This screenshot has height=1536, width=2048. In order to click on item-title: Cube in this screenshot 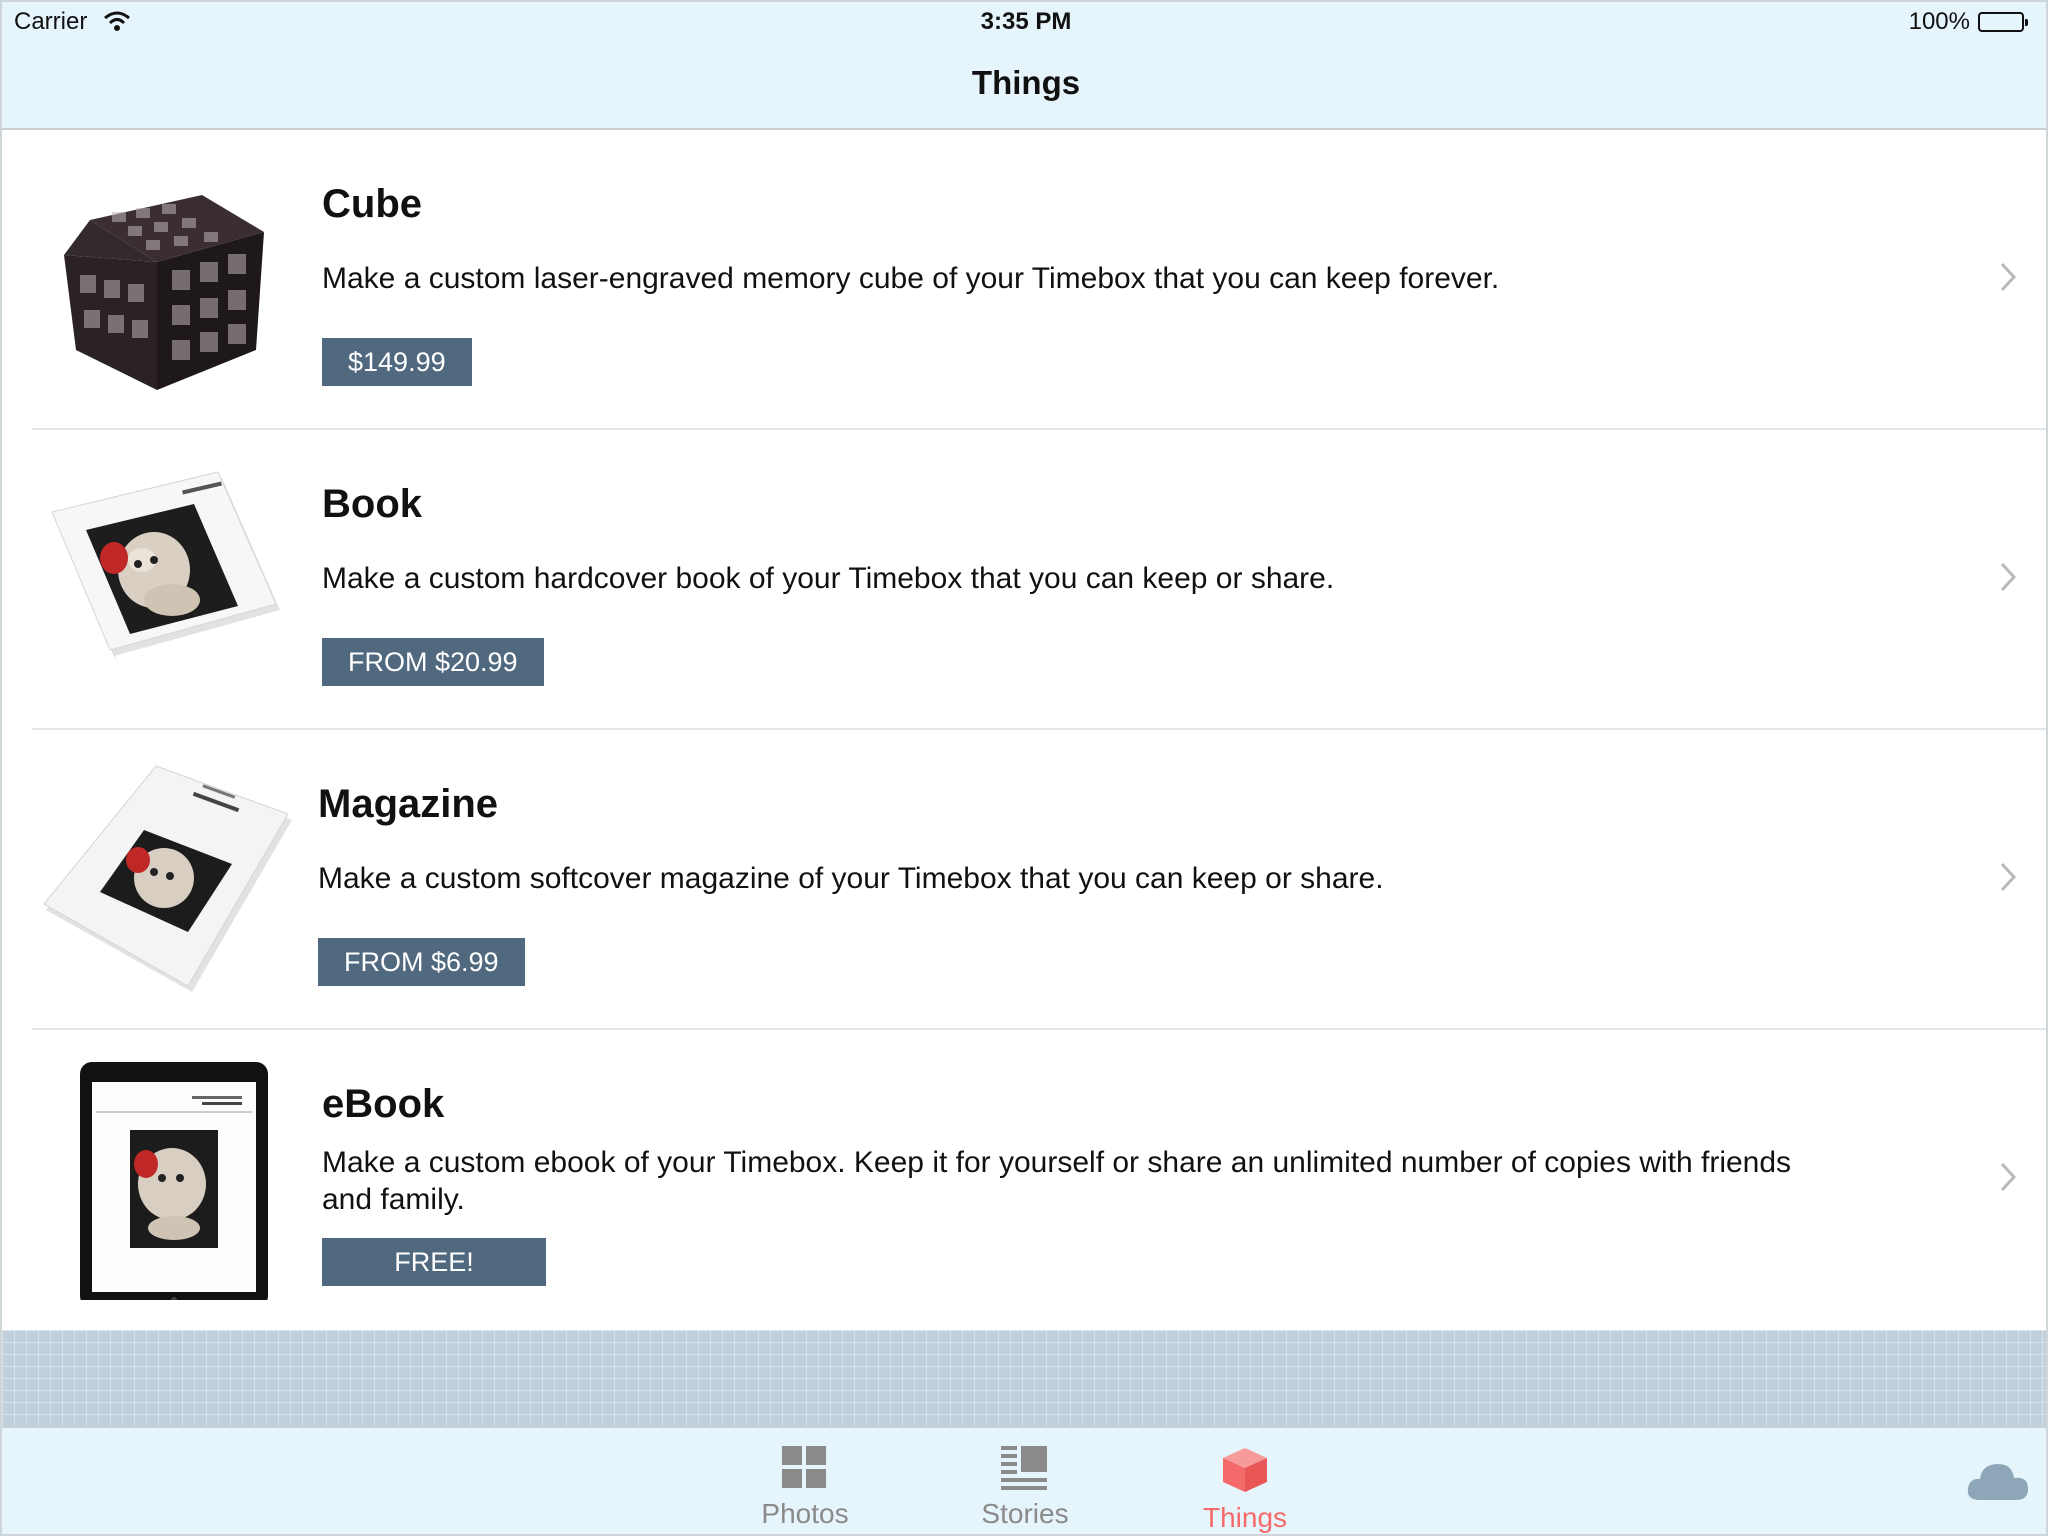, I will do `click(372, 204)`.